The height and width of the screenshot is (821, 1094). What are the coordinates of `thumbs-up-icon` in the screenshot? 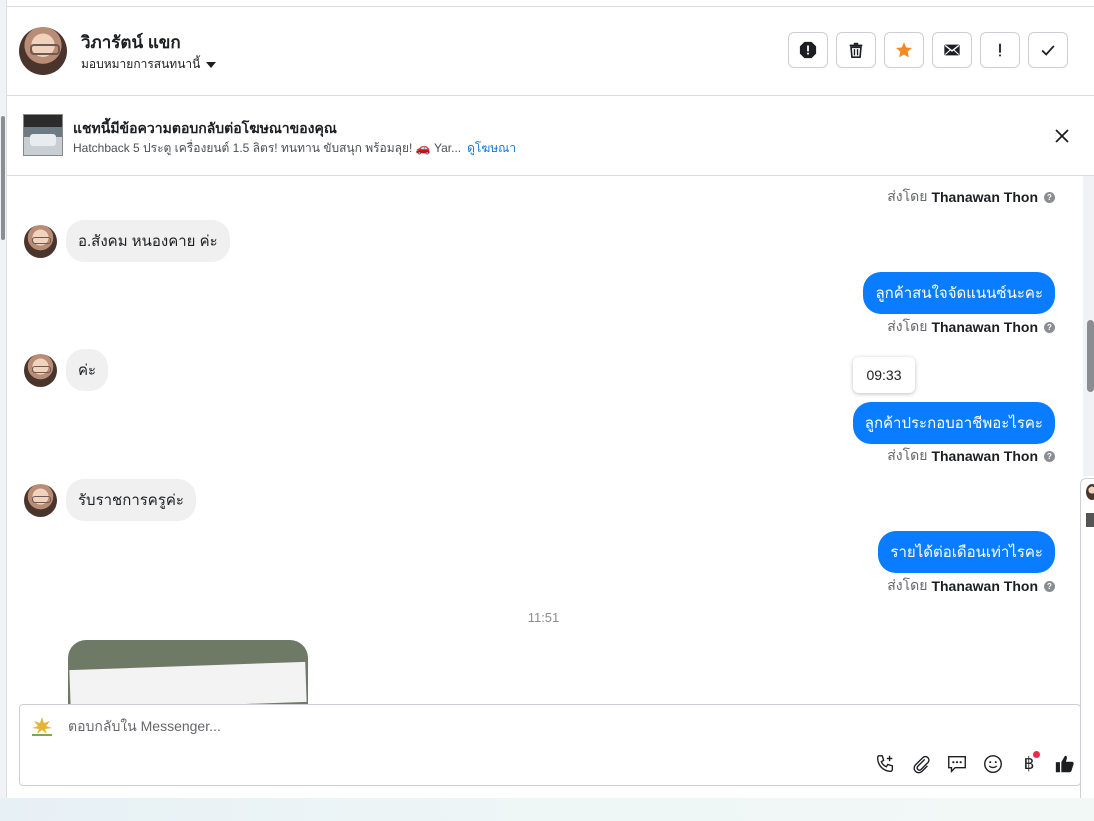 It's located at (1064, 764).